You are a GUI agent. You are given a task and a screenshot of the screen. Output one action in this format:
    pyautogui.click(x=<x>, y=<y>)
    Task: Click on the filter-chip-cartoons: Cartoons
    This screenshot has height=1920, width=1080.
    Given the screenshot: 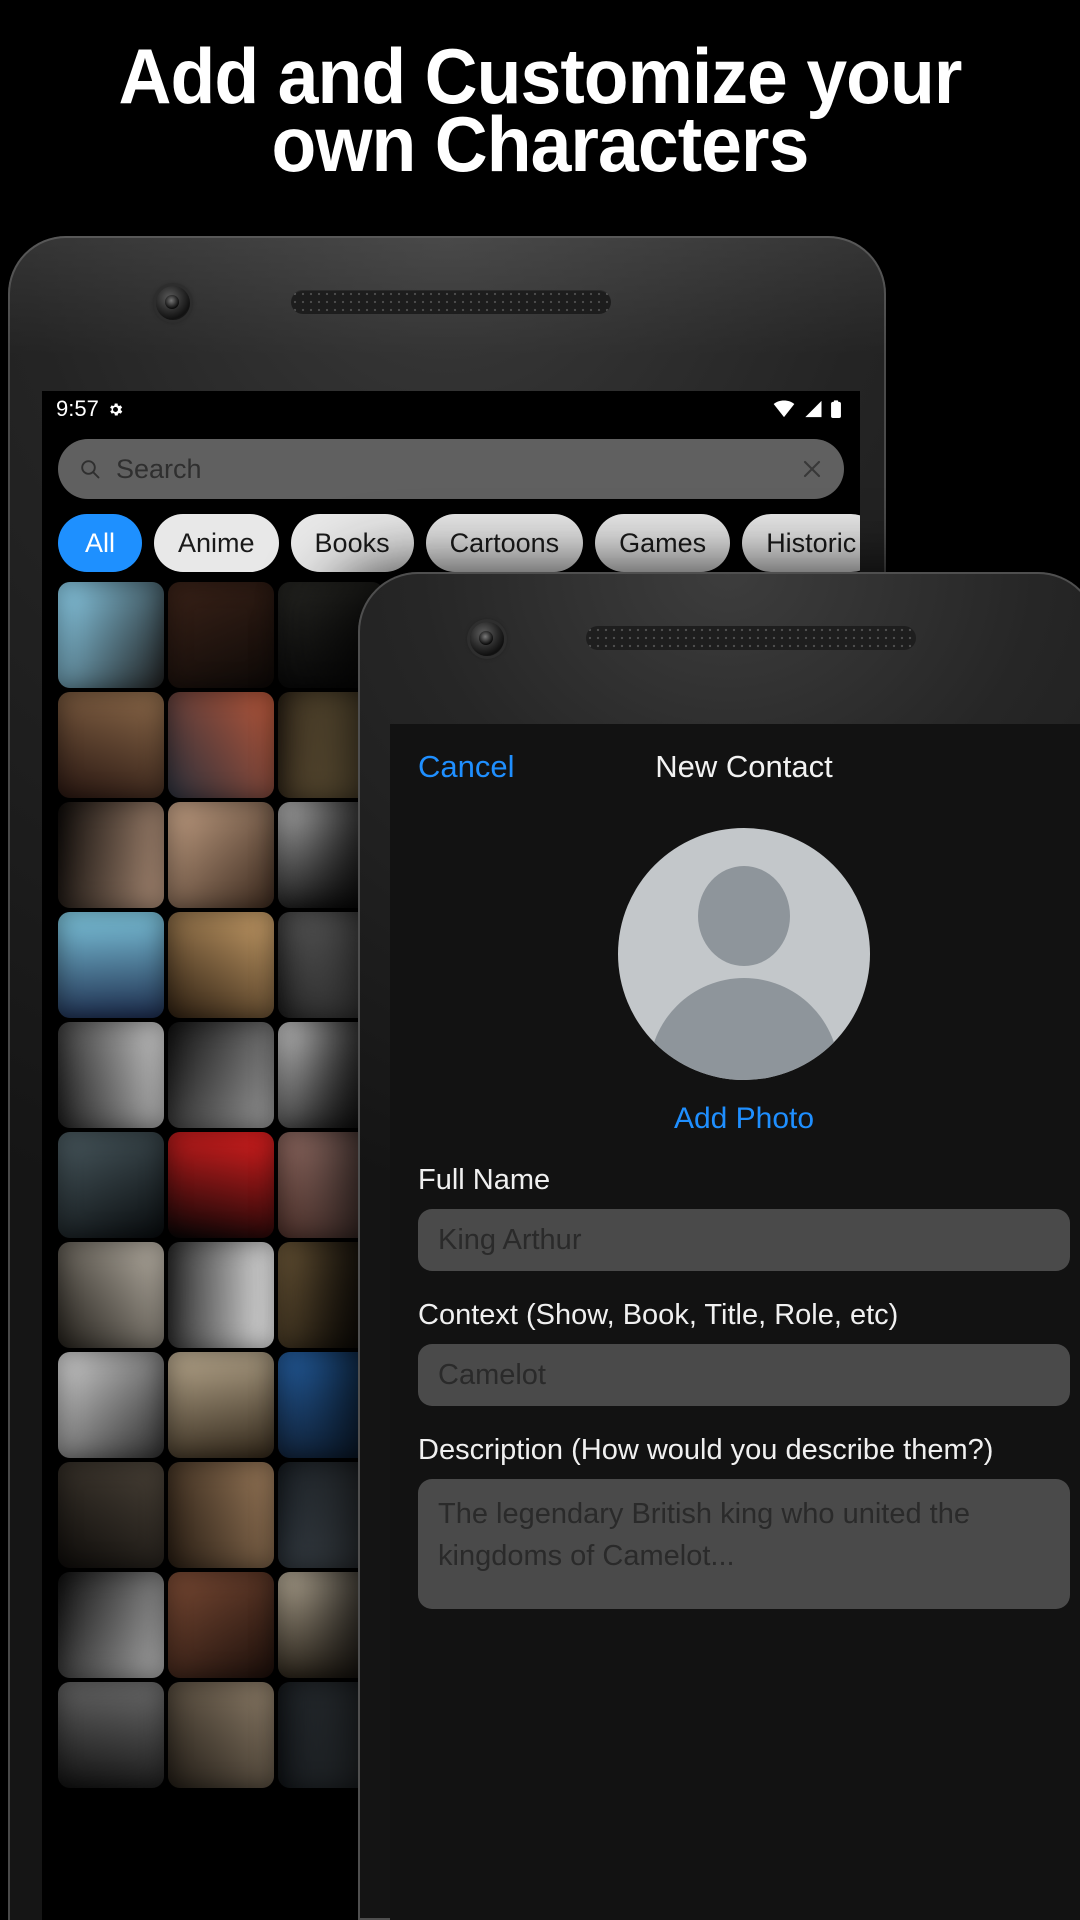 What is the action you would take?
    pyautogui.click(x=504, y=543)
    